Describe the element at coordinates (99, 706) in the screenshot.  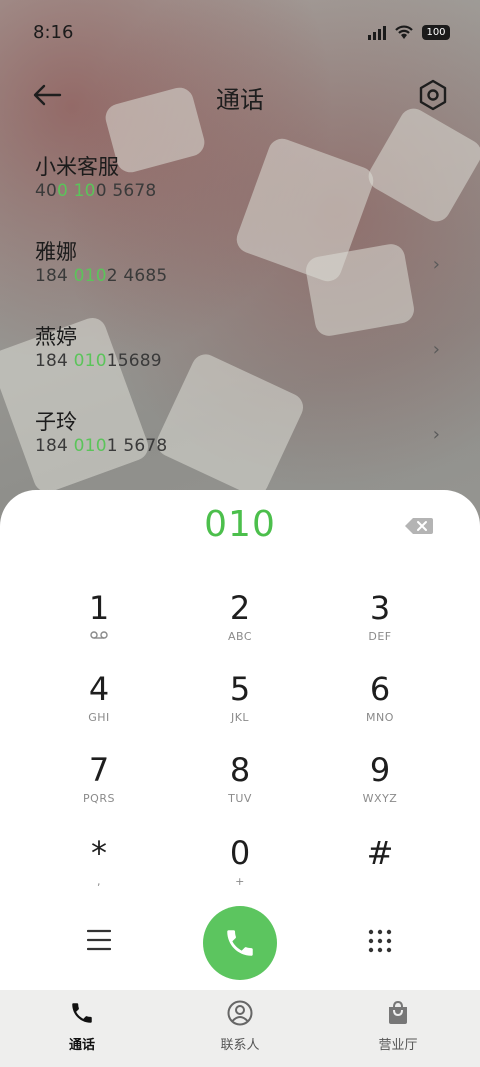
I see `key-4: 4 GHI` at that location.